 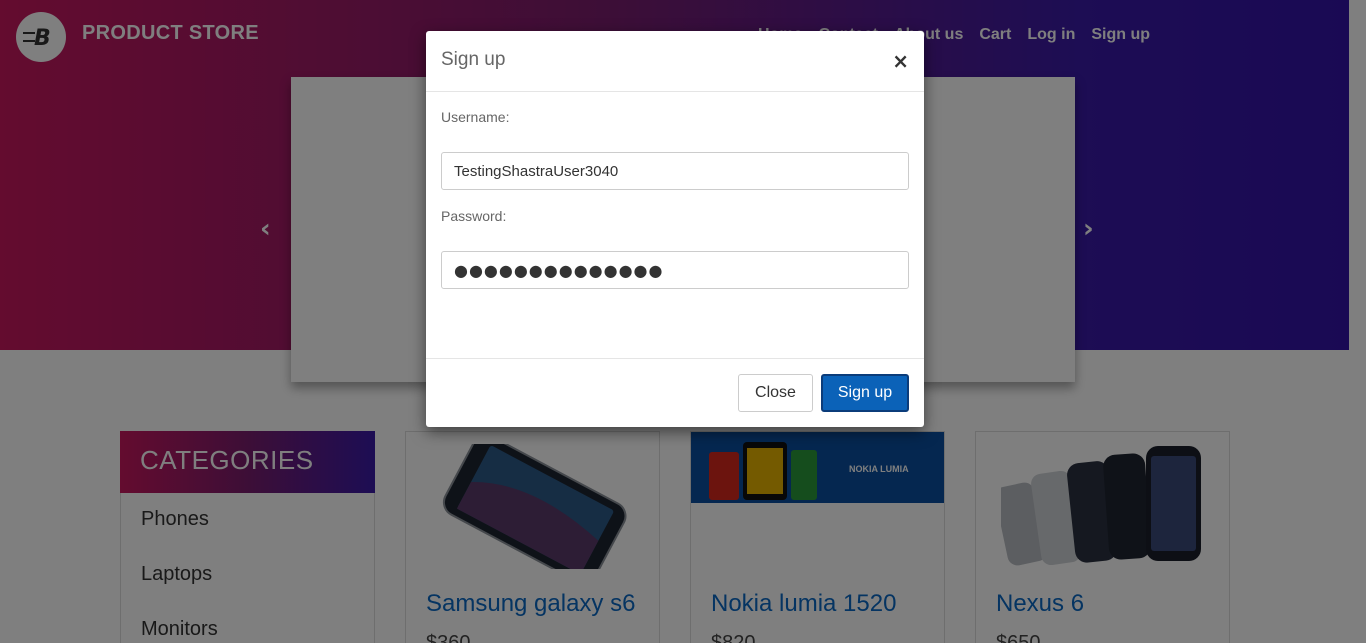 I want to click on password-field, so click(x=675, y=270).